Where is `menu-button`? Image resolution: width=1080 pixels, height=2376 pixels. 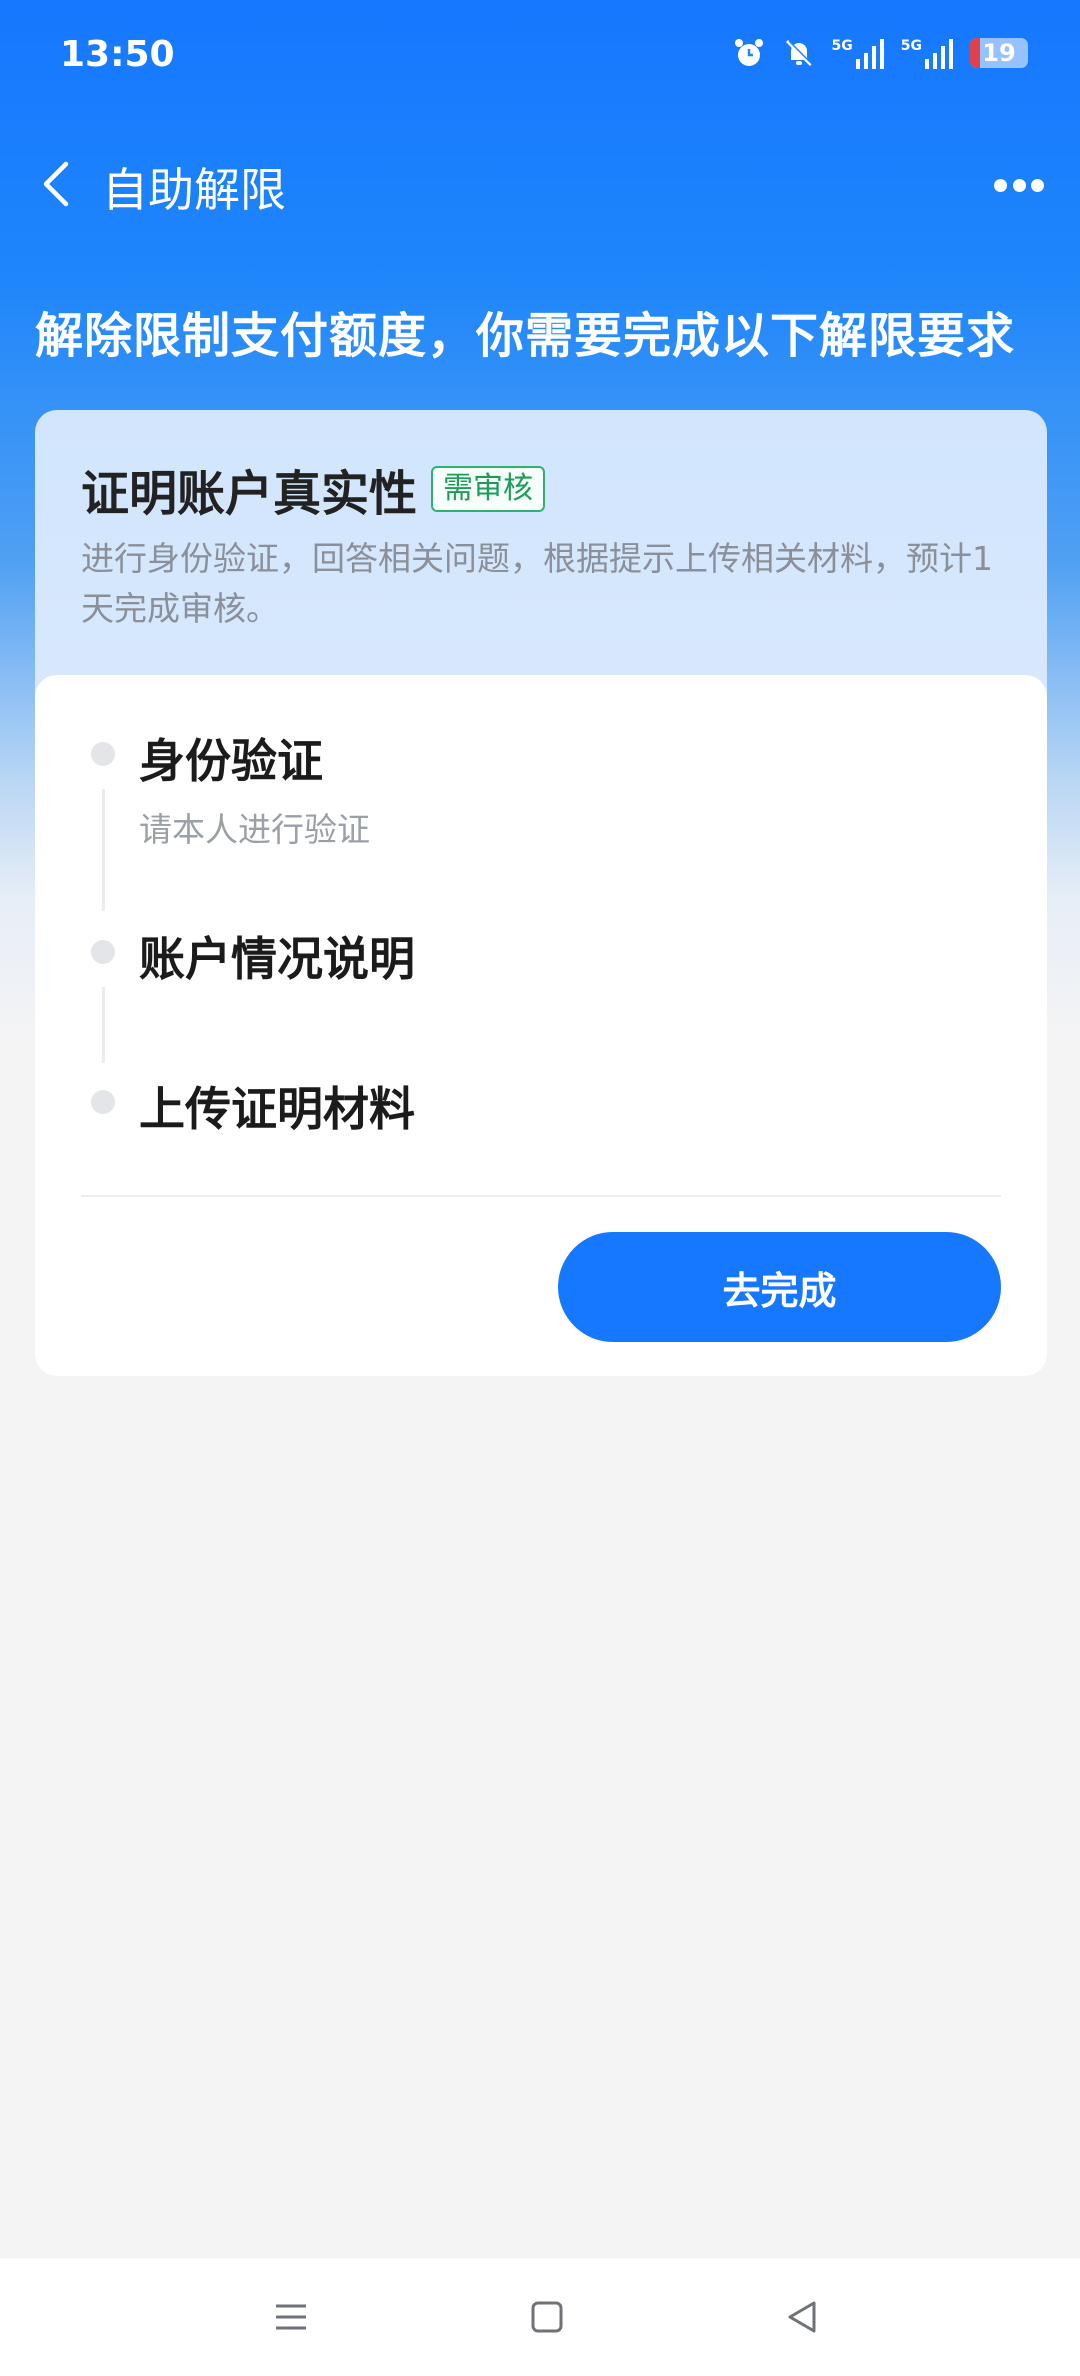
menu-button is located at coordinates (291, 2317).